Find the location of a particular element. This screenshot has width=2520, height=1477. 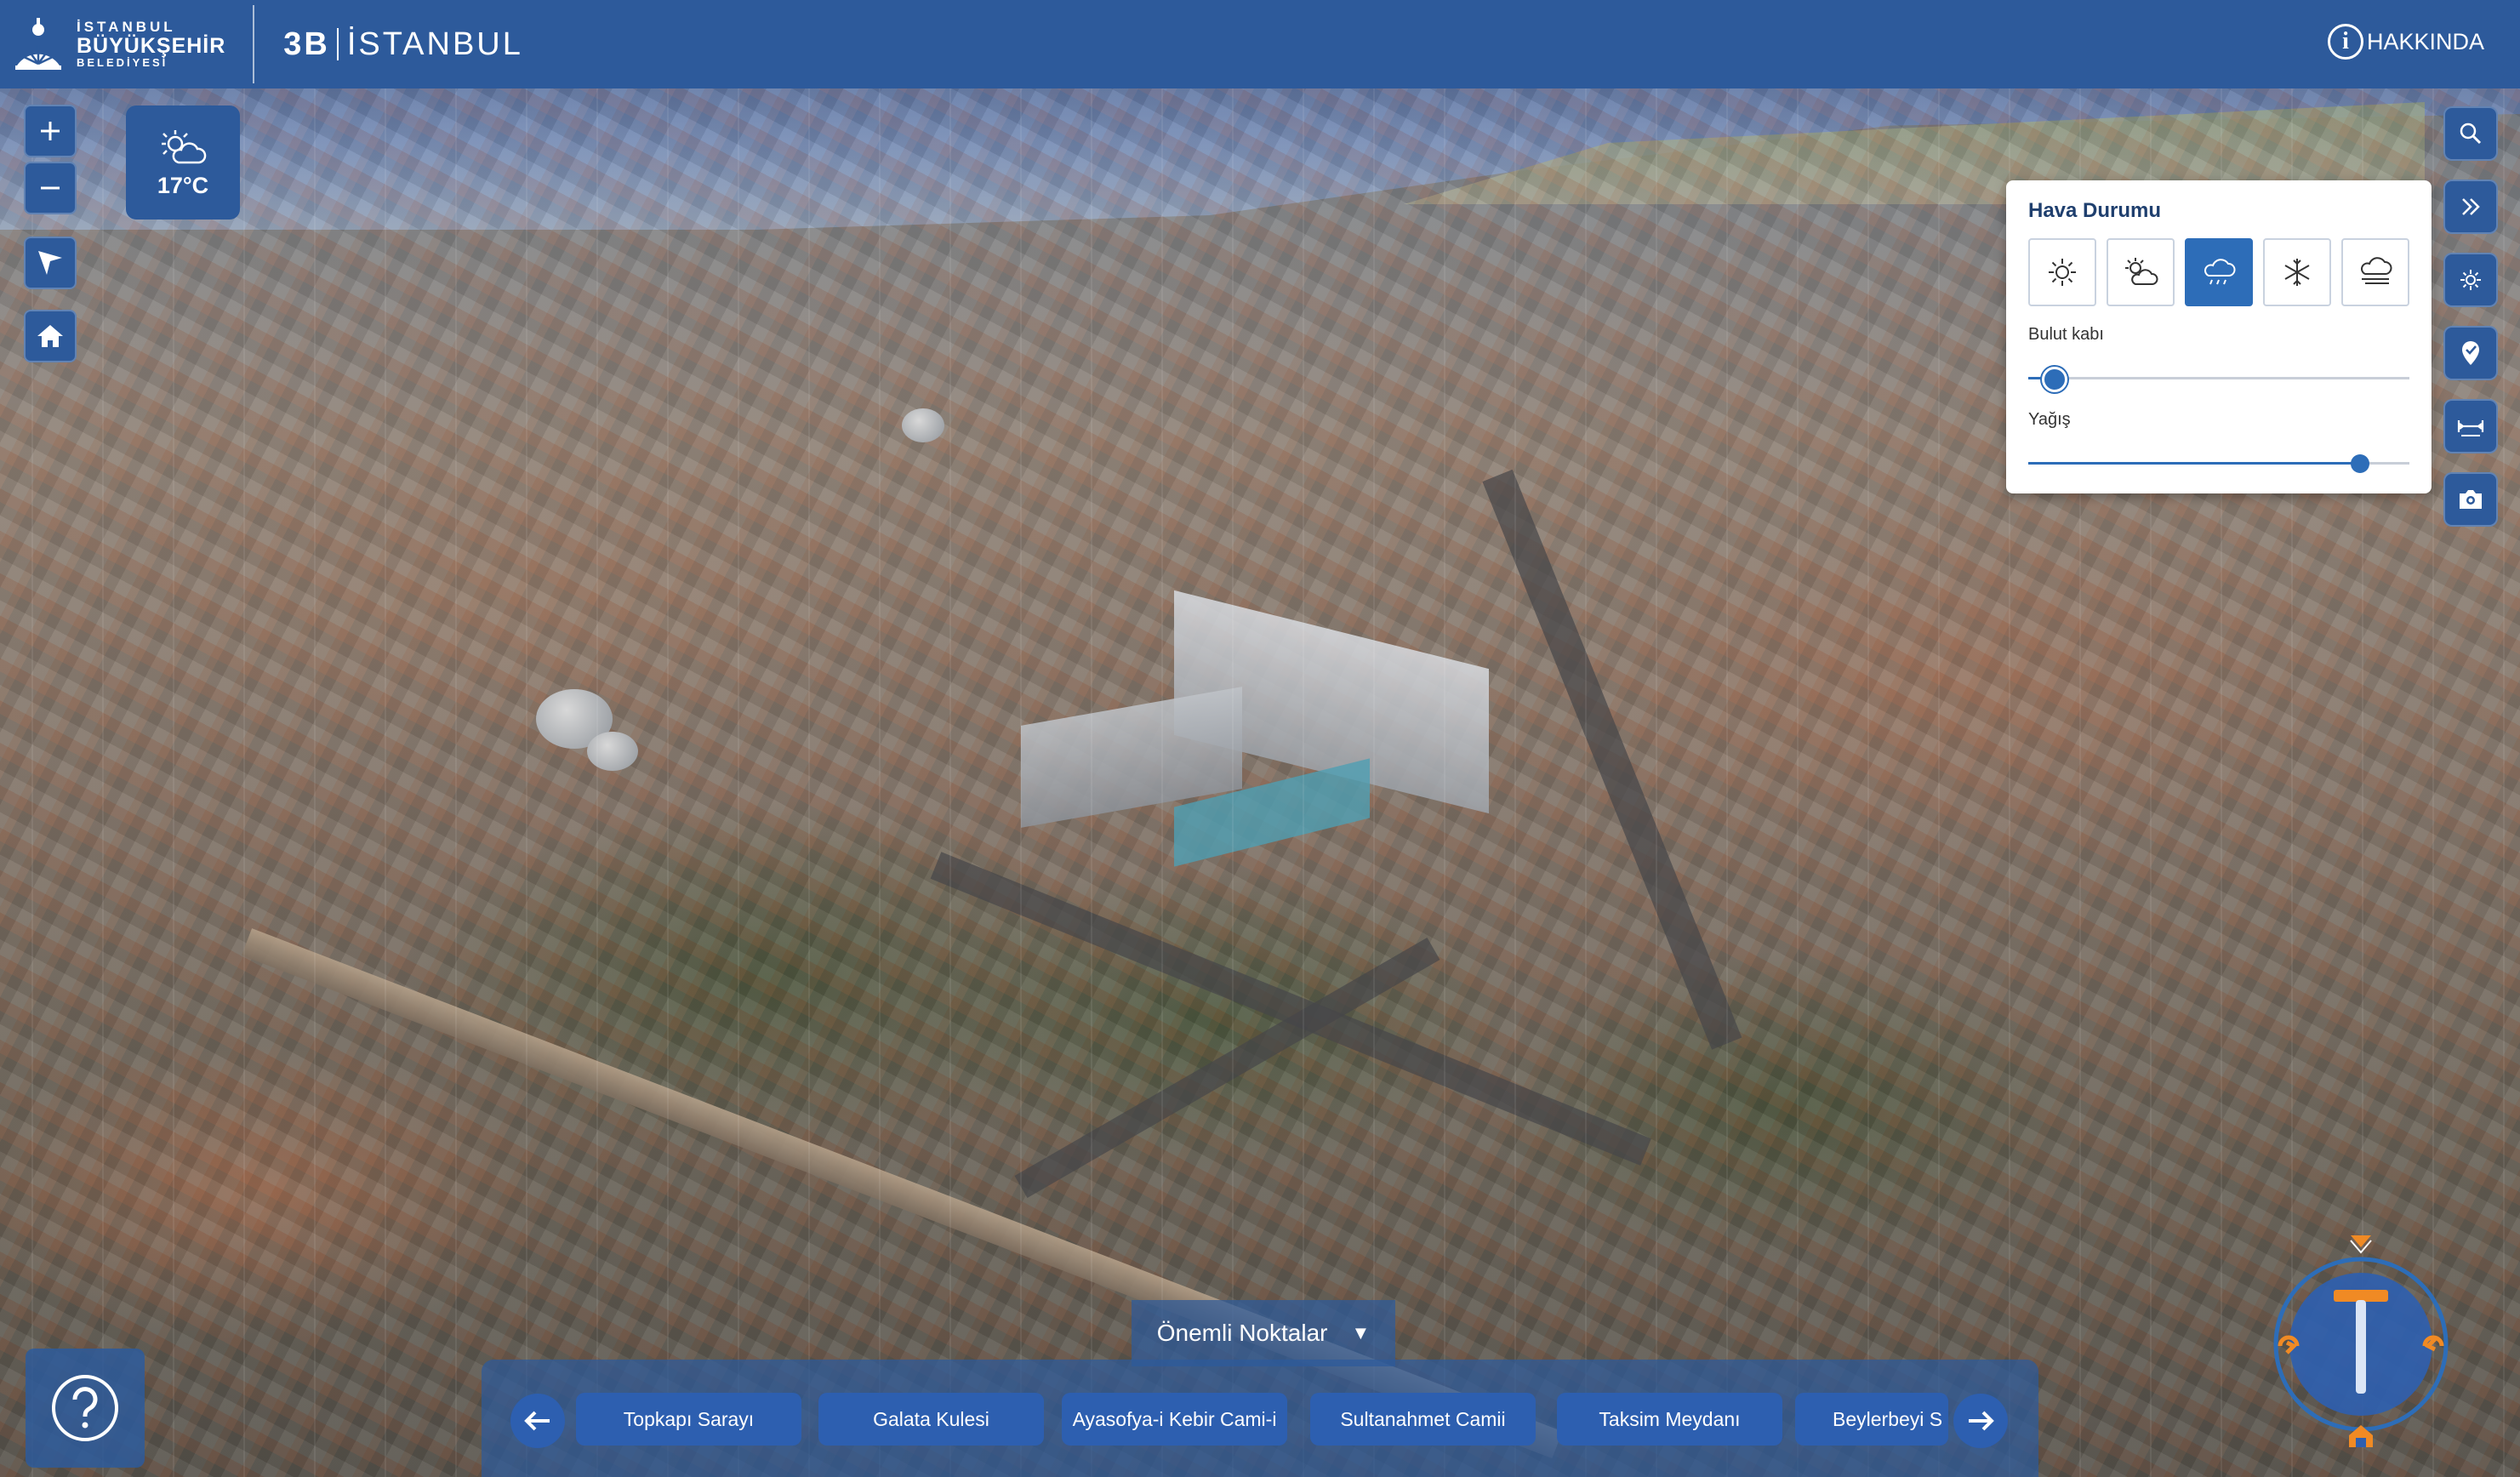

poi-item: Sultanahmet Camii is located at coordinates (1423, 1419).